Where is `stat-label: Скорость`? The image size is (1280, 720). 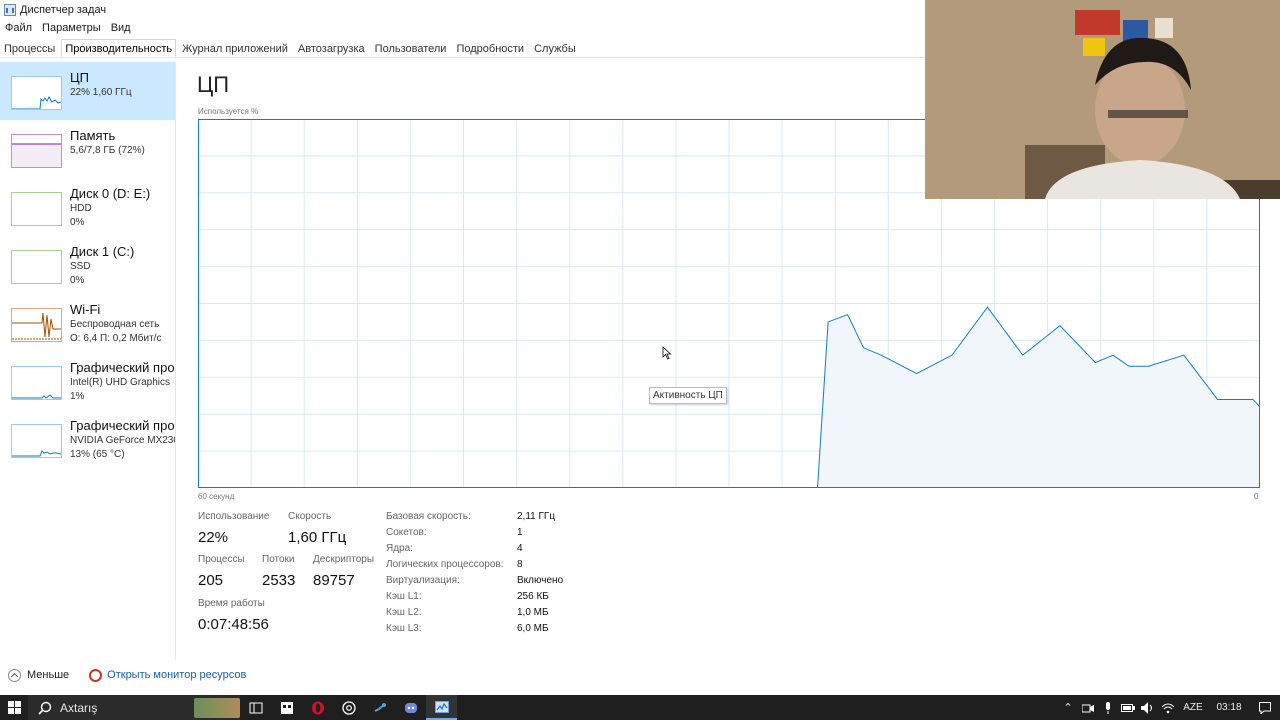
stat-label: Скорость is located at coordinates (310, 516).